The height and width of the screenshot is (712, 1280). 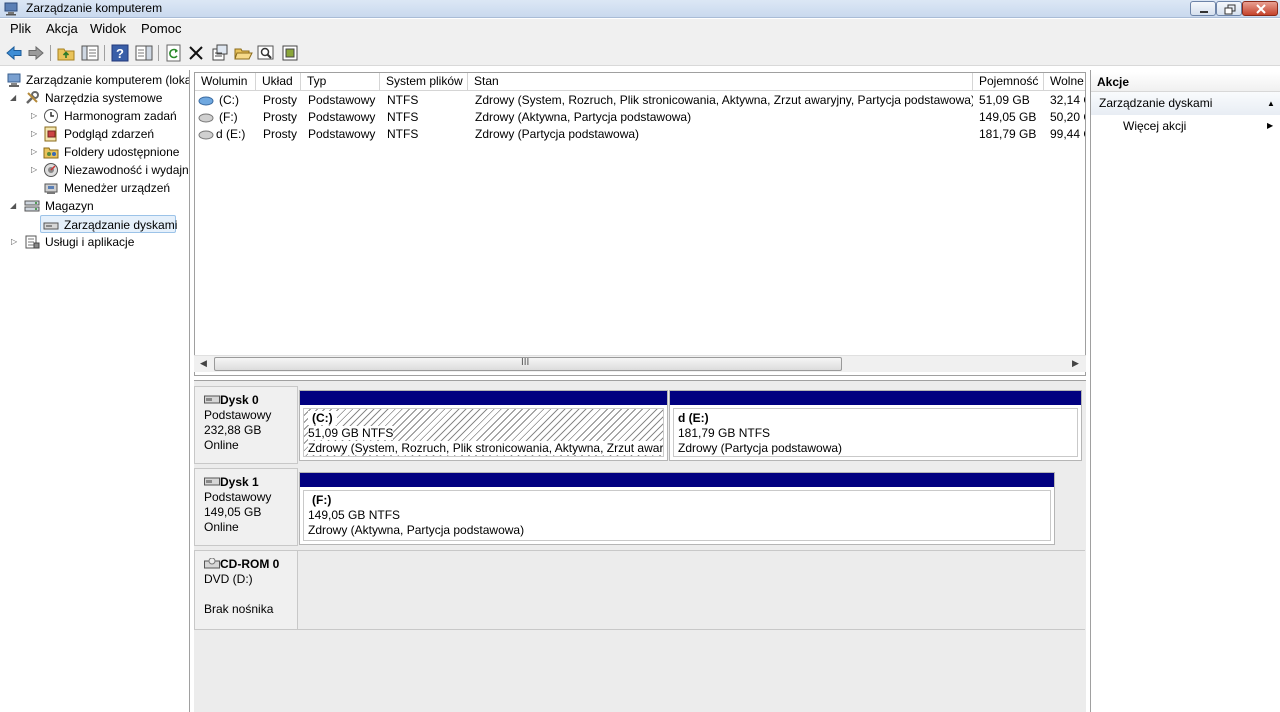 I want to click on more-actions-item: Więcej akcji ▶, so click(x=1198, y=128).